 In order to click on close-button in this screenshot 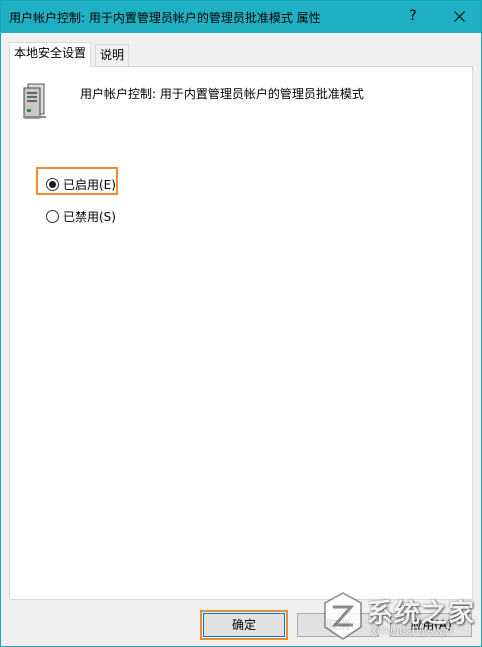, I will do `click(459, 17)`.